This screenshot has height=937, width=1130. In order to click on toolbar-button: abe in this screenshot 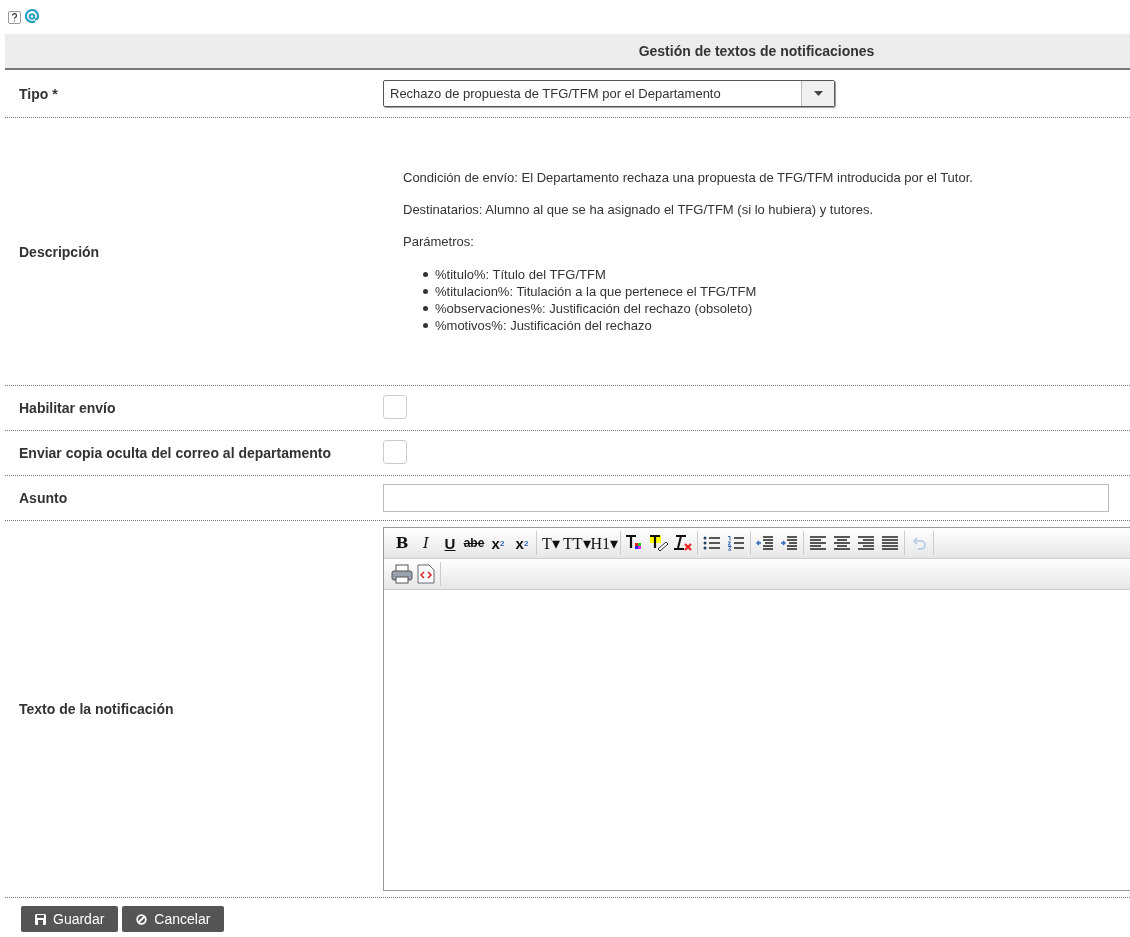, I will do `click(474, 543)`.